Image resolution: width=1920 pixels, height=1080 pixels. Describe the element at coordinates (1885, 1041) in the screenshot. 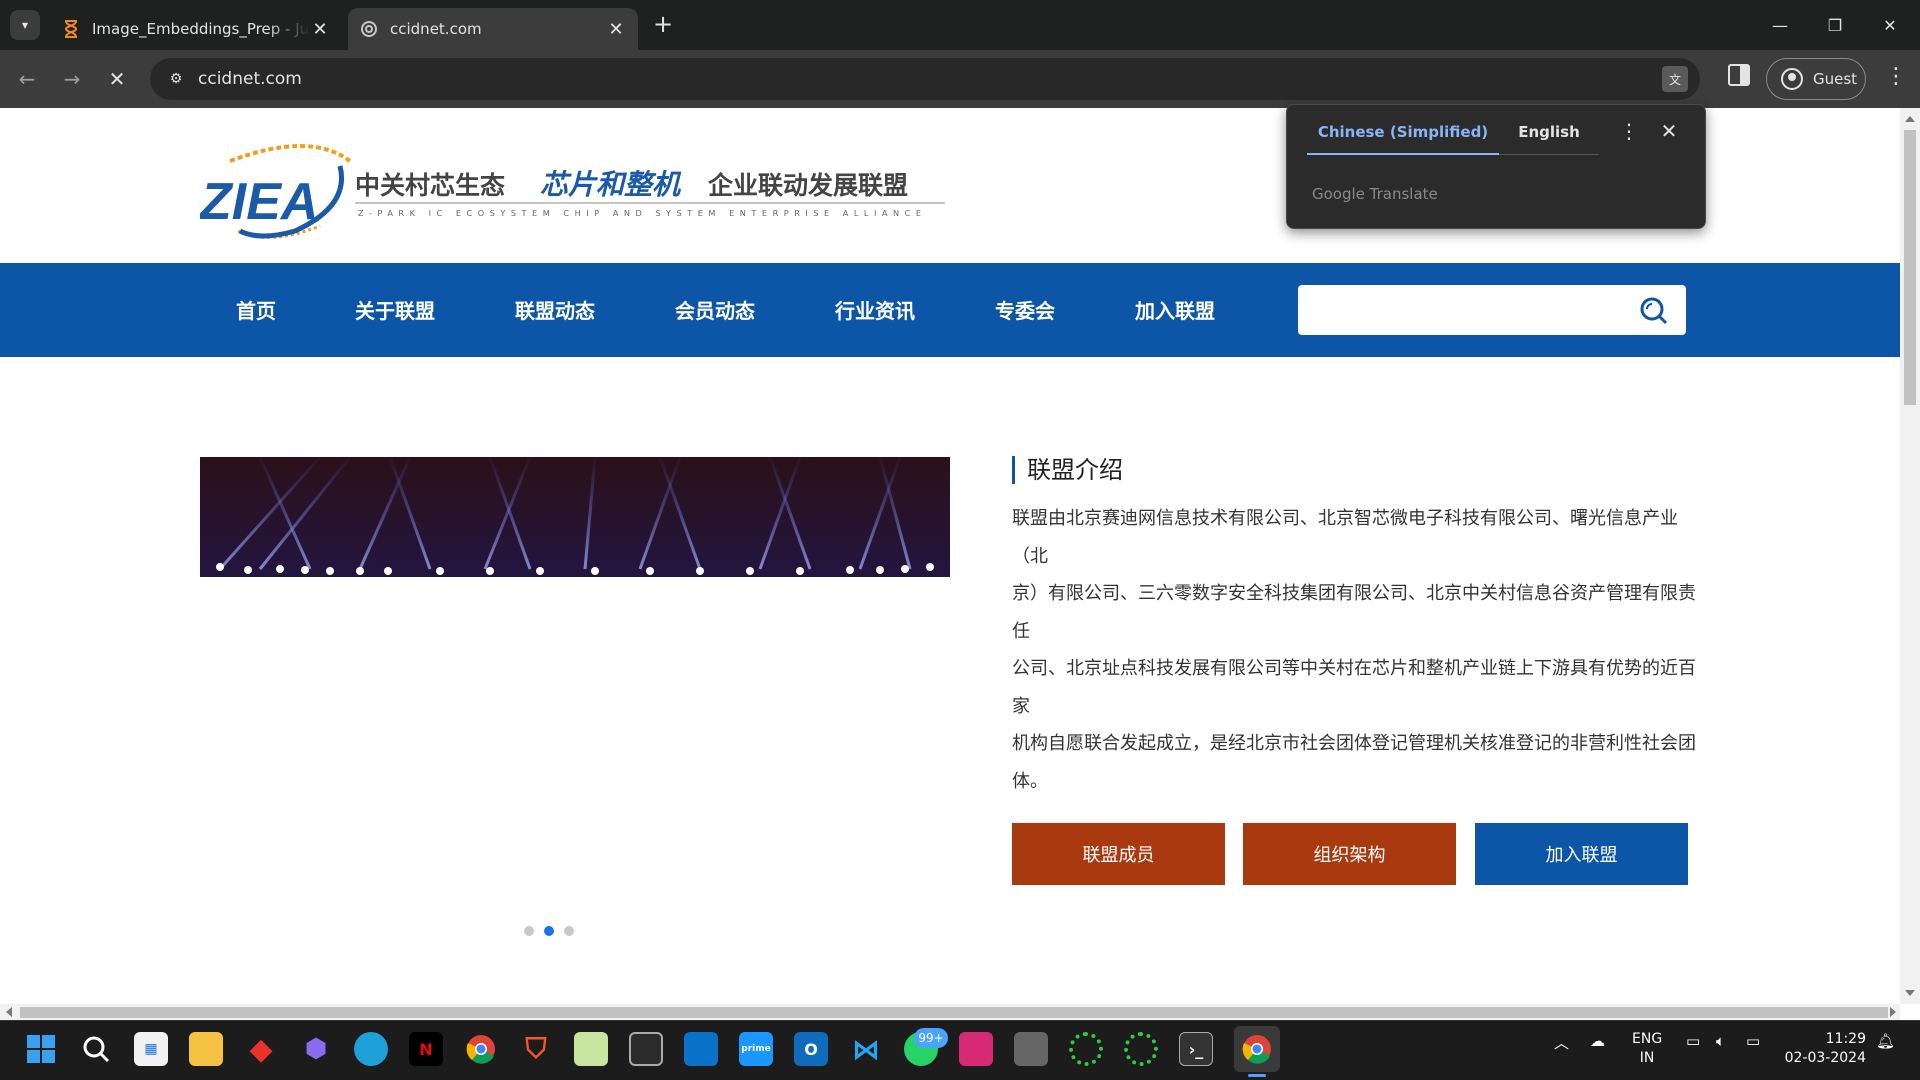

I see `notification-bell-icon: 🔔︎` at that location.